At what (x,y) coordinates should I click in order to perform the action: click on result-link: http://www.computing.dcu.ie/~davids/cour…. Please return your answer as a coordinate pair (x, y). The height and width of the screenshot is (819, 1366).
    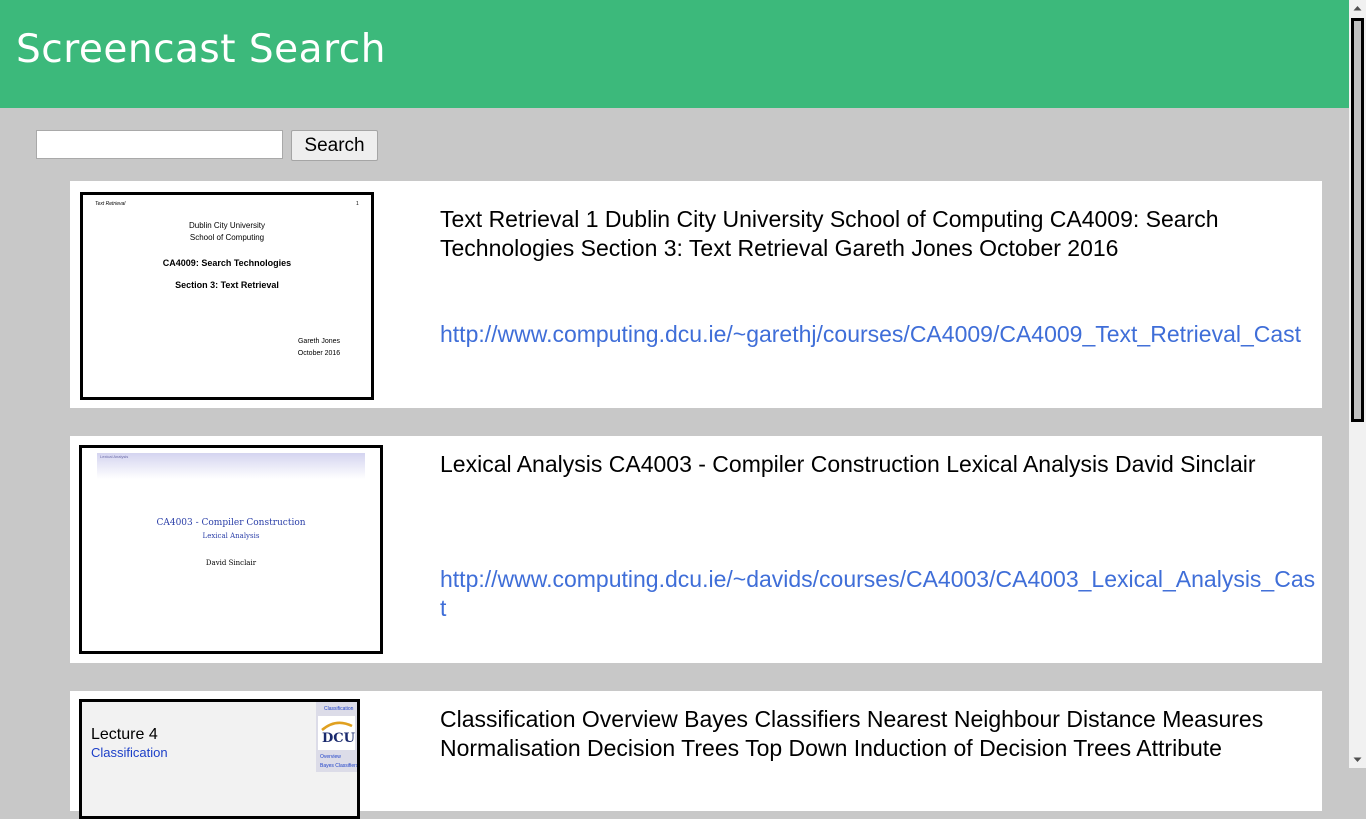
    Looking at the image, I should click on (880, 594).